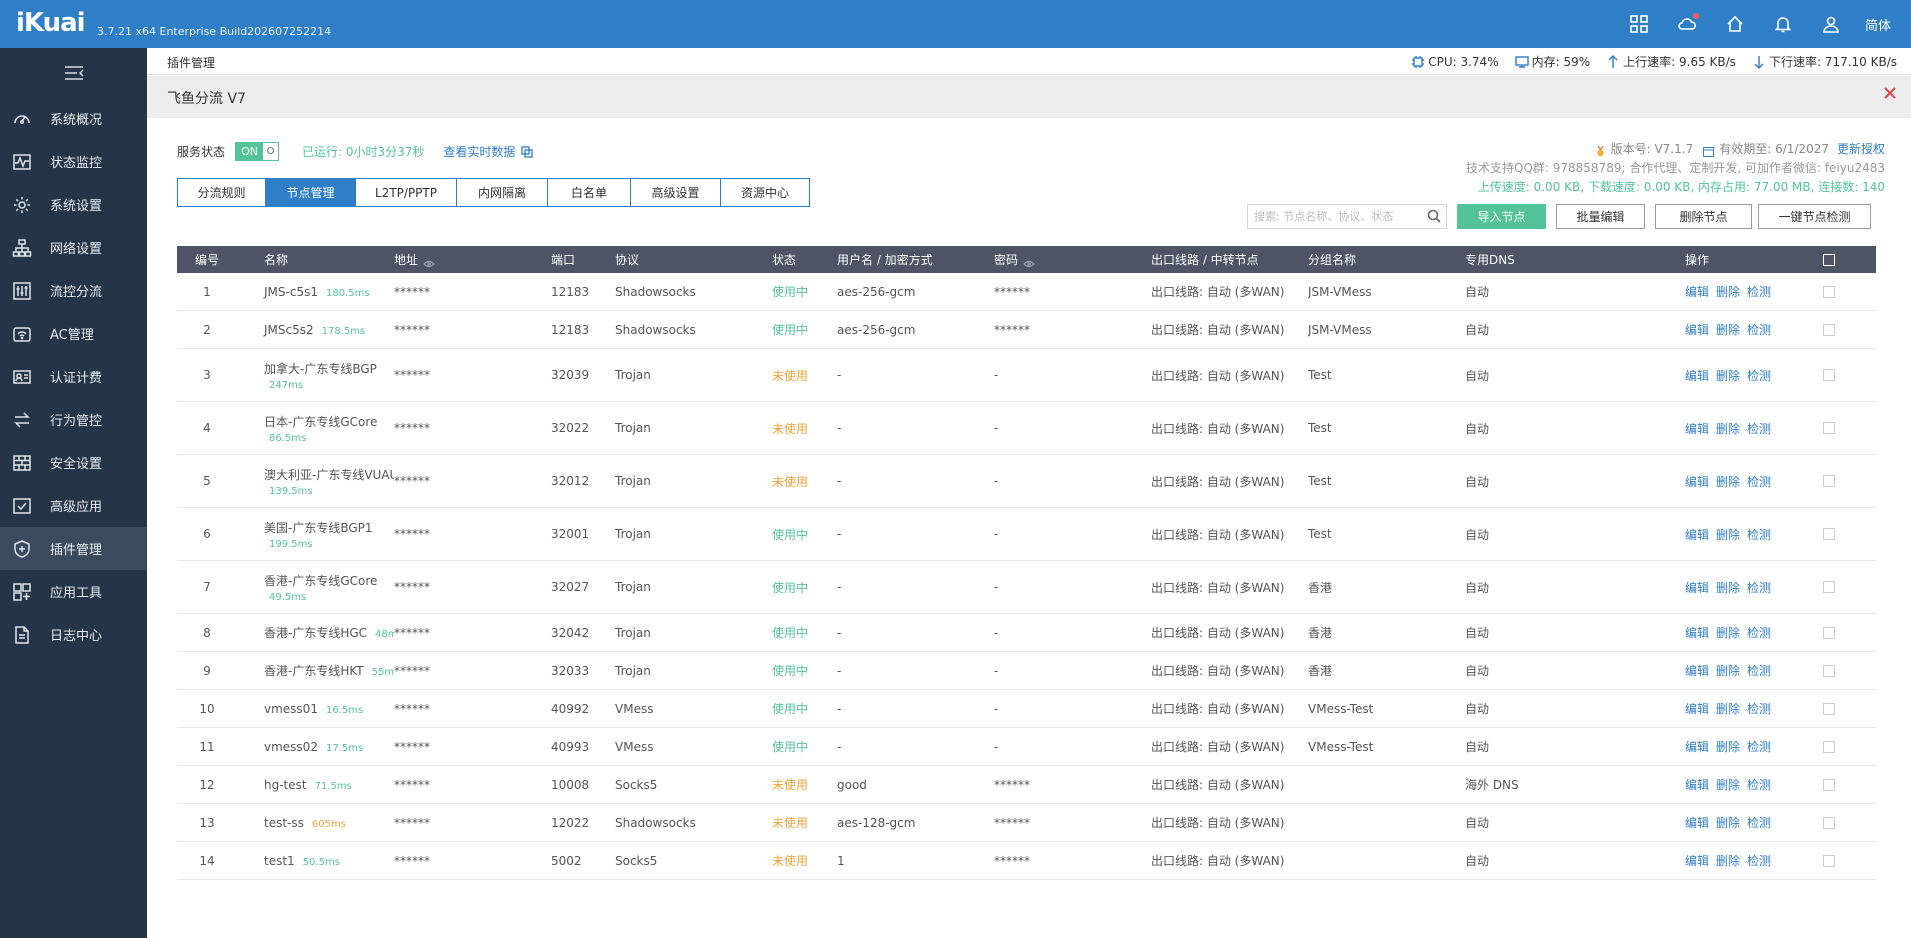 The image size is (1911, 938). What do you see at coordinates (479, 151) in the screenshot?
I see `realtime-data-link: 查看实时数据` at bounding box center [479, 151].